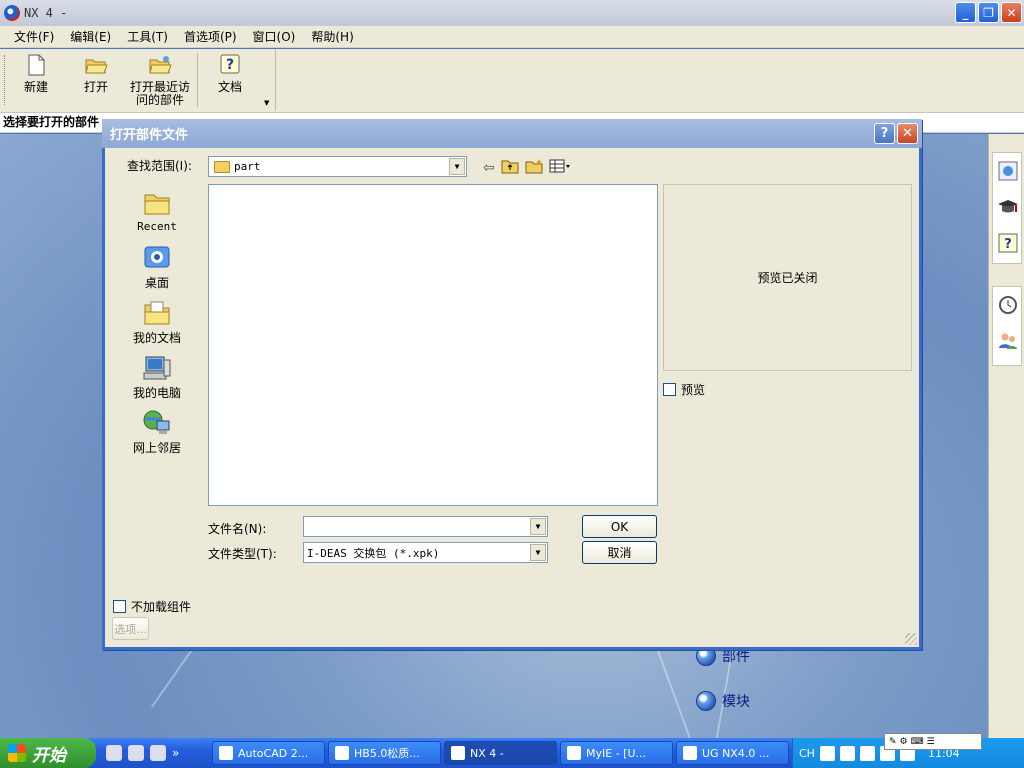 This screenshot has height=768, width=1024. What do you see at coordinates (893, 742) in the screenshot?
I see `ime-toolbar-icon: ✎` at bounding box center [893, 742].